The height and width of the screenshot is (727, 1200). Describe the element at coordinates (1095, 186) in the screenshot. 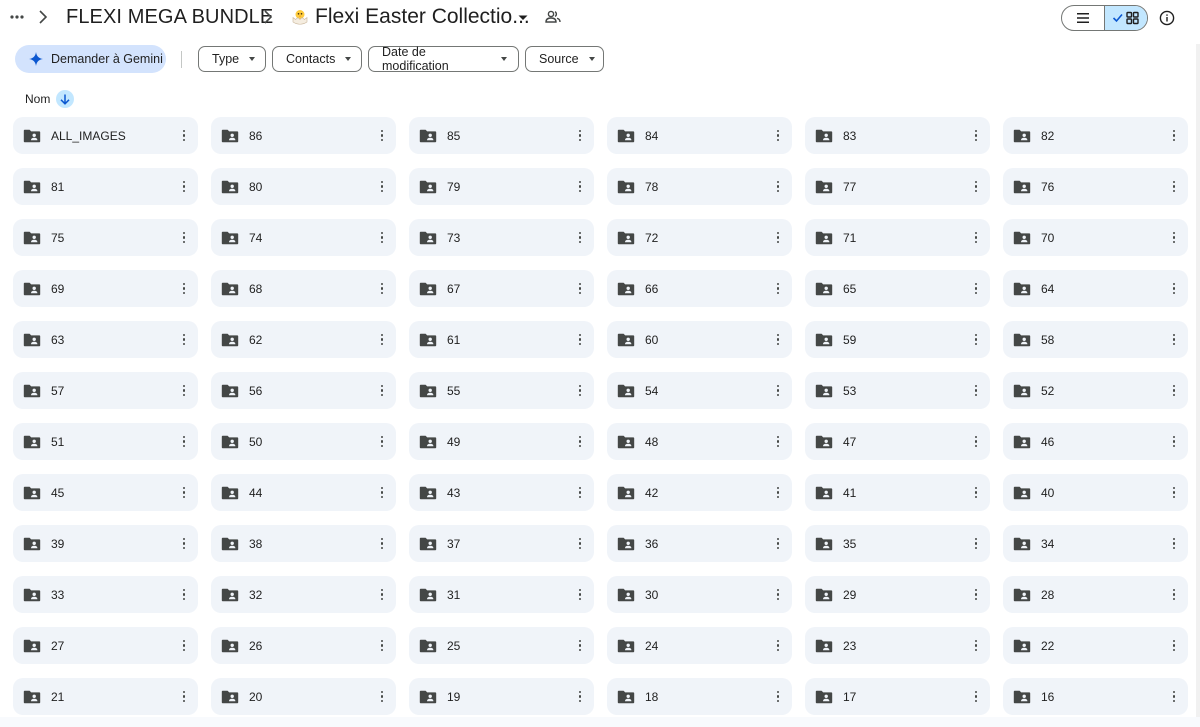

I see `folder-card: 76` at that location.